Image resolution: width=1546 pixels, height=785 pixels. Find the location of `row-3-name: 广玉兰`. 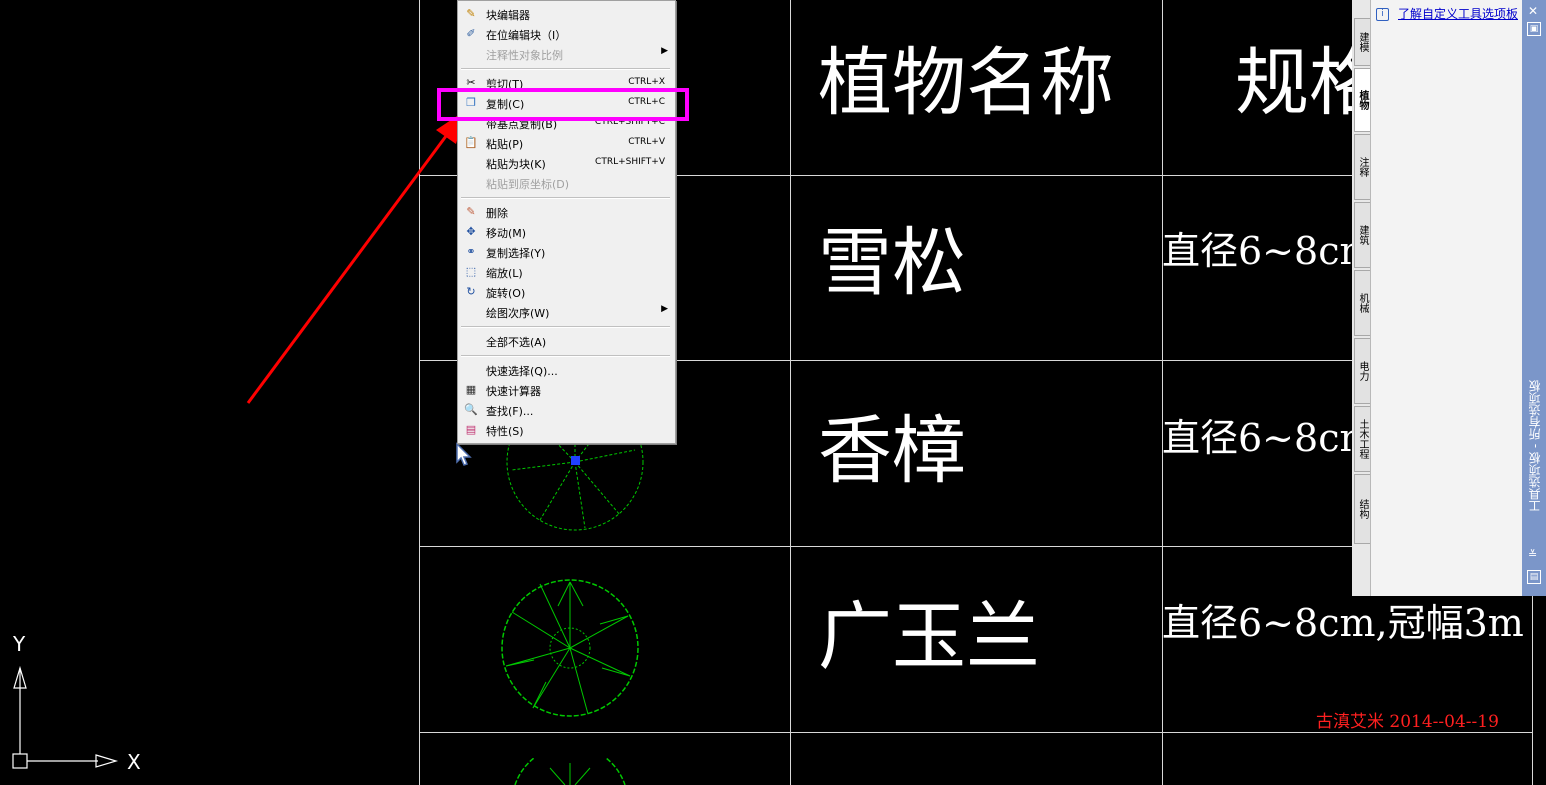

row-3-name: 广玉兰 is located at coordinates (929, 637).